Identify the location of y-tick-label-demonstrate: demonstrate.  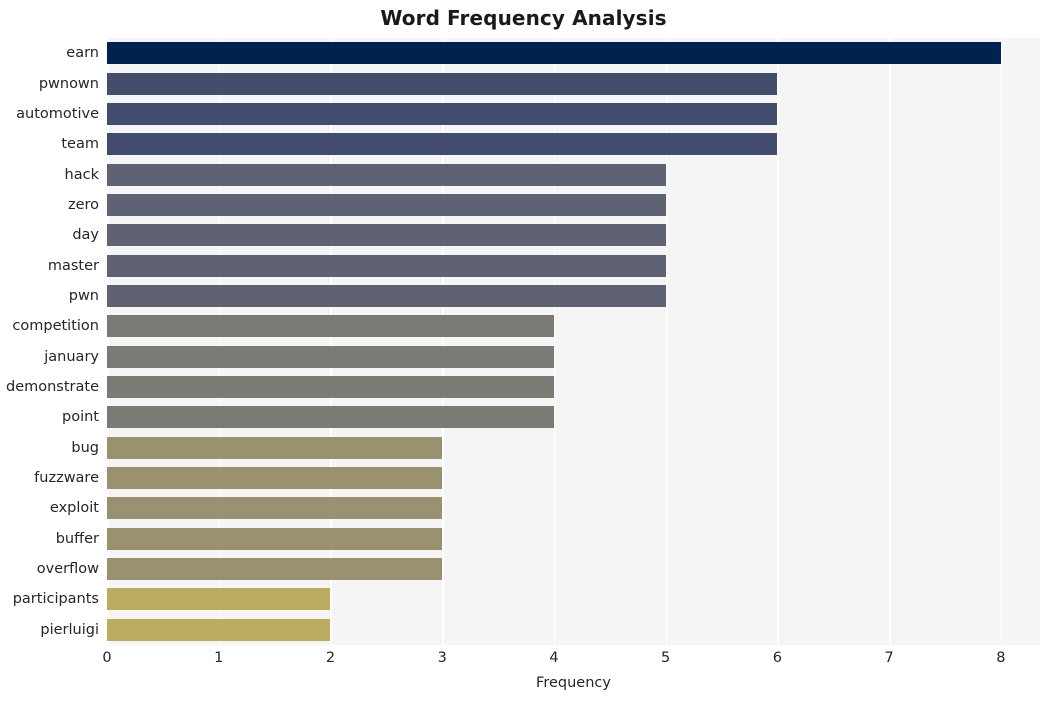
(52, 387).